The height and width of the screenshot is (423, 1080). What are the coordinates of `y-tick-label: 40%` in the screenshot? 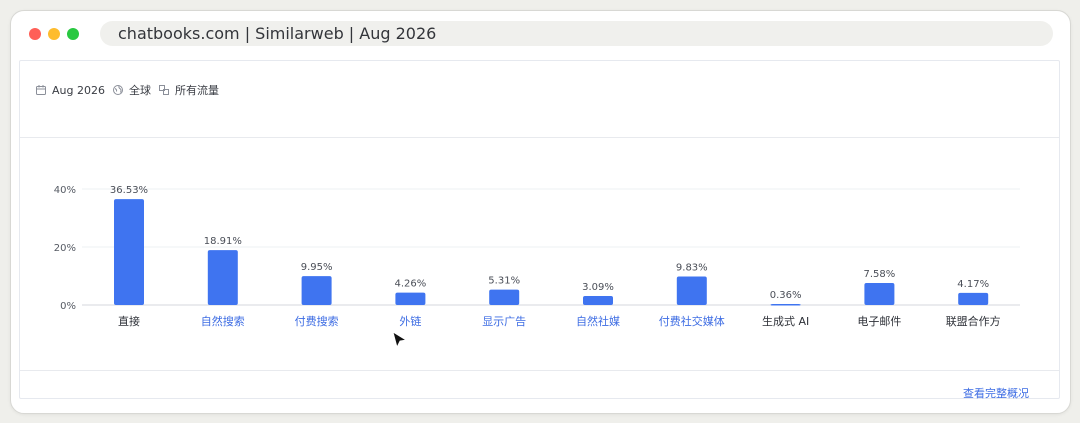 It's located at (65, 190).